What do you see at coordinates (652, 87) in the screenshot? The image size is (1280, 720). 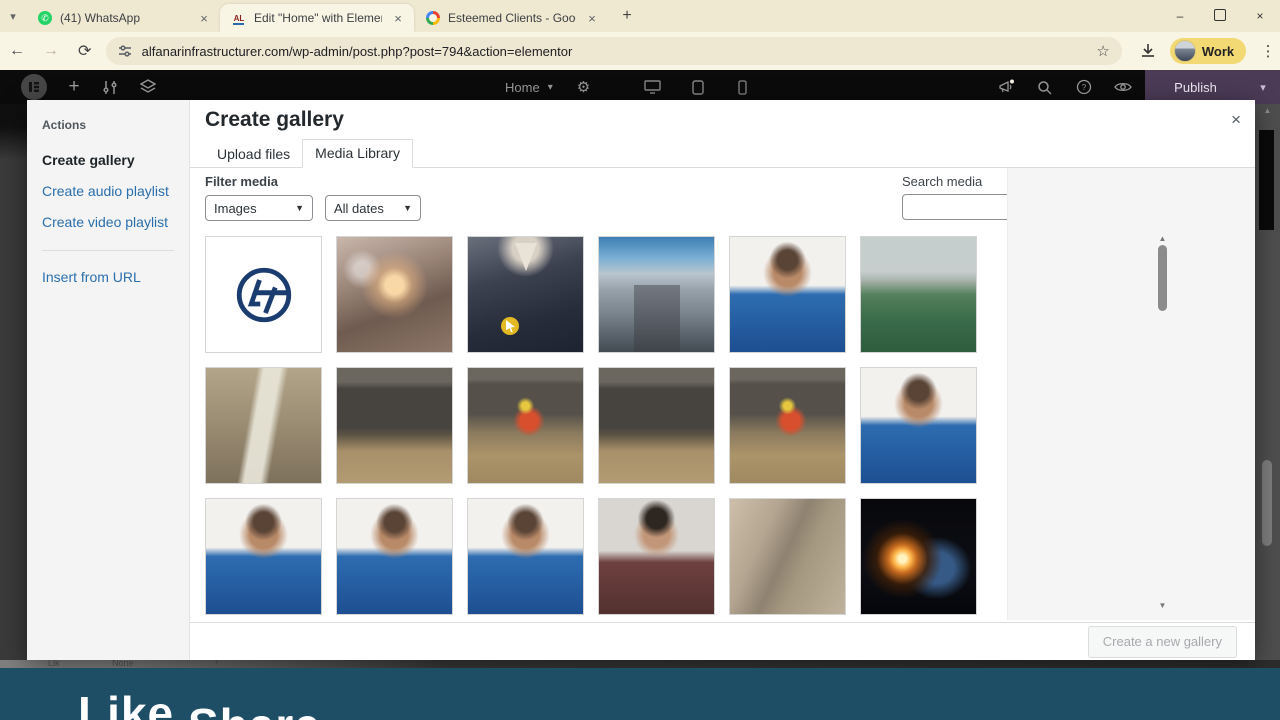 I see `desktop-preview-icon` at bounding box center [652, 87].